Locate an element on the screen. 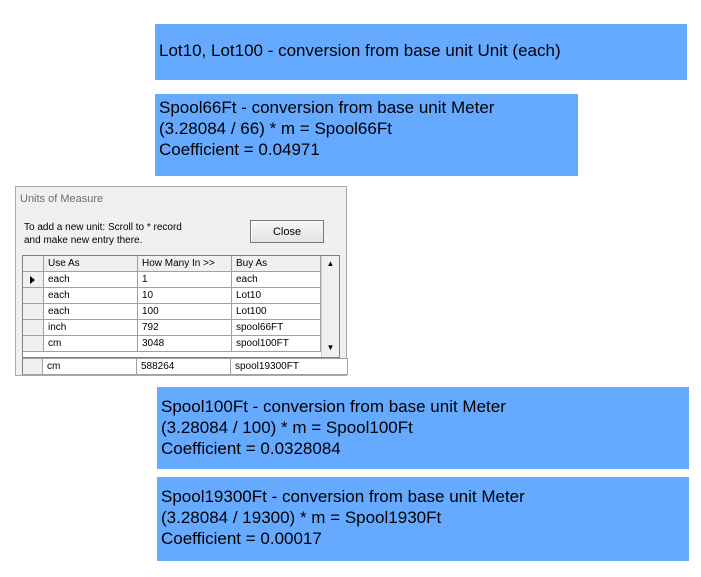  new-record-row: cm 588264 spool19300FT is located at coordinates (185, 366).